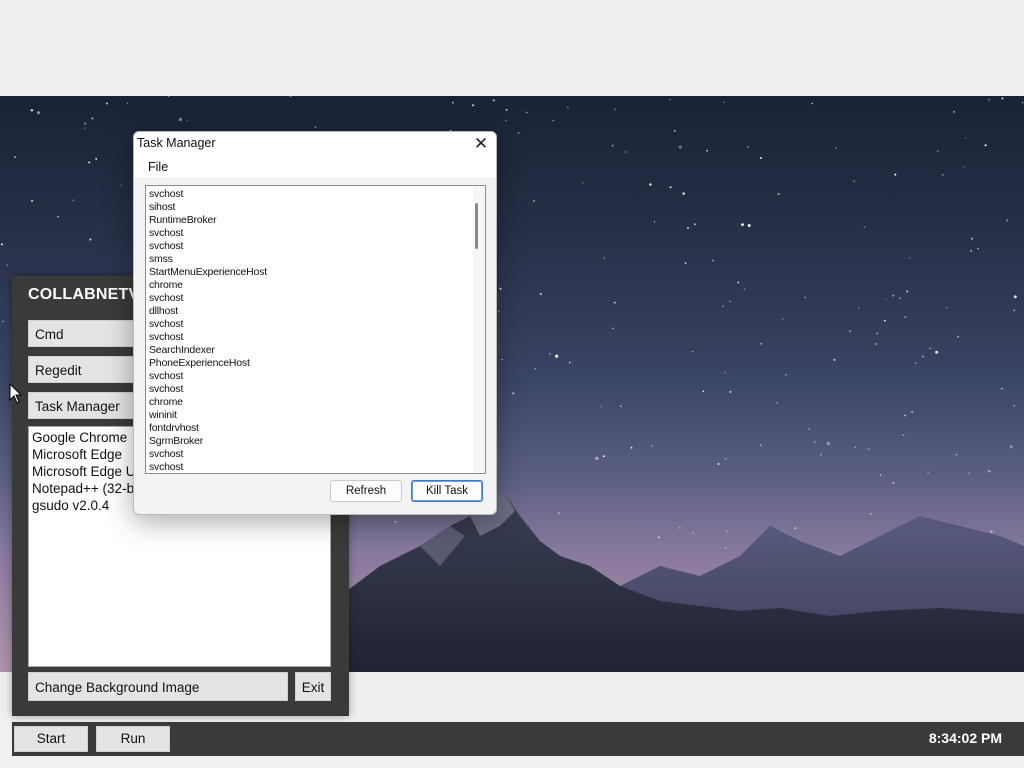 The width and height of the screenshot is (1024, 768). What do you see at coordinates (309, 350) in the screenshot?
I see `process-item: SearchIndexer` at bounding box center [309, 350].